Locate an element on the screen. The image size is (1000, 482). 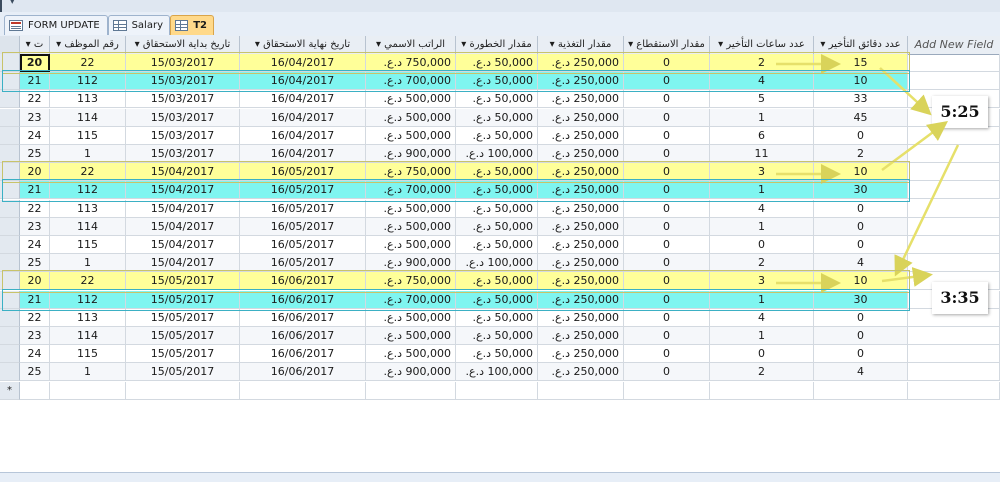
cell-employee-no: 22 is located at coordinates (88, 172).